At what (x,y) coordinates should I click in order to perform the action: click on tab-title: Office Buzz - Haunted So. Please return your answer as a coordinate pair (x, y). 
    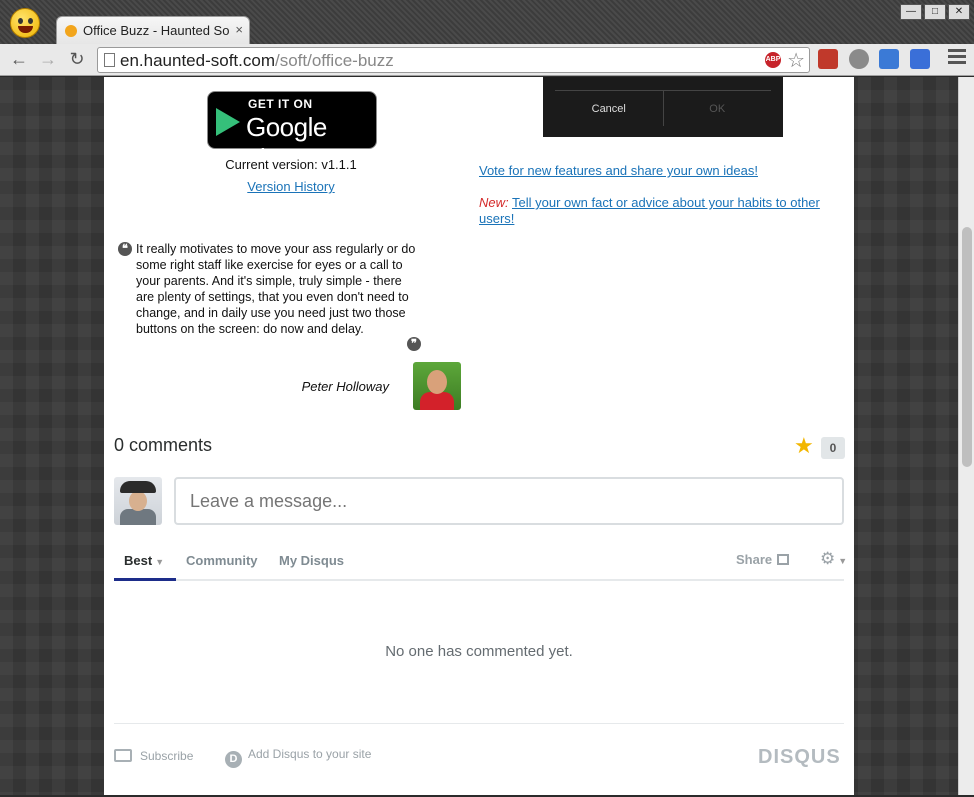
    Looking at the image, I should click on (156, 30).